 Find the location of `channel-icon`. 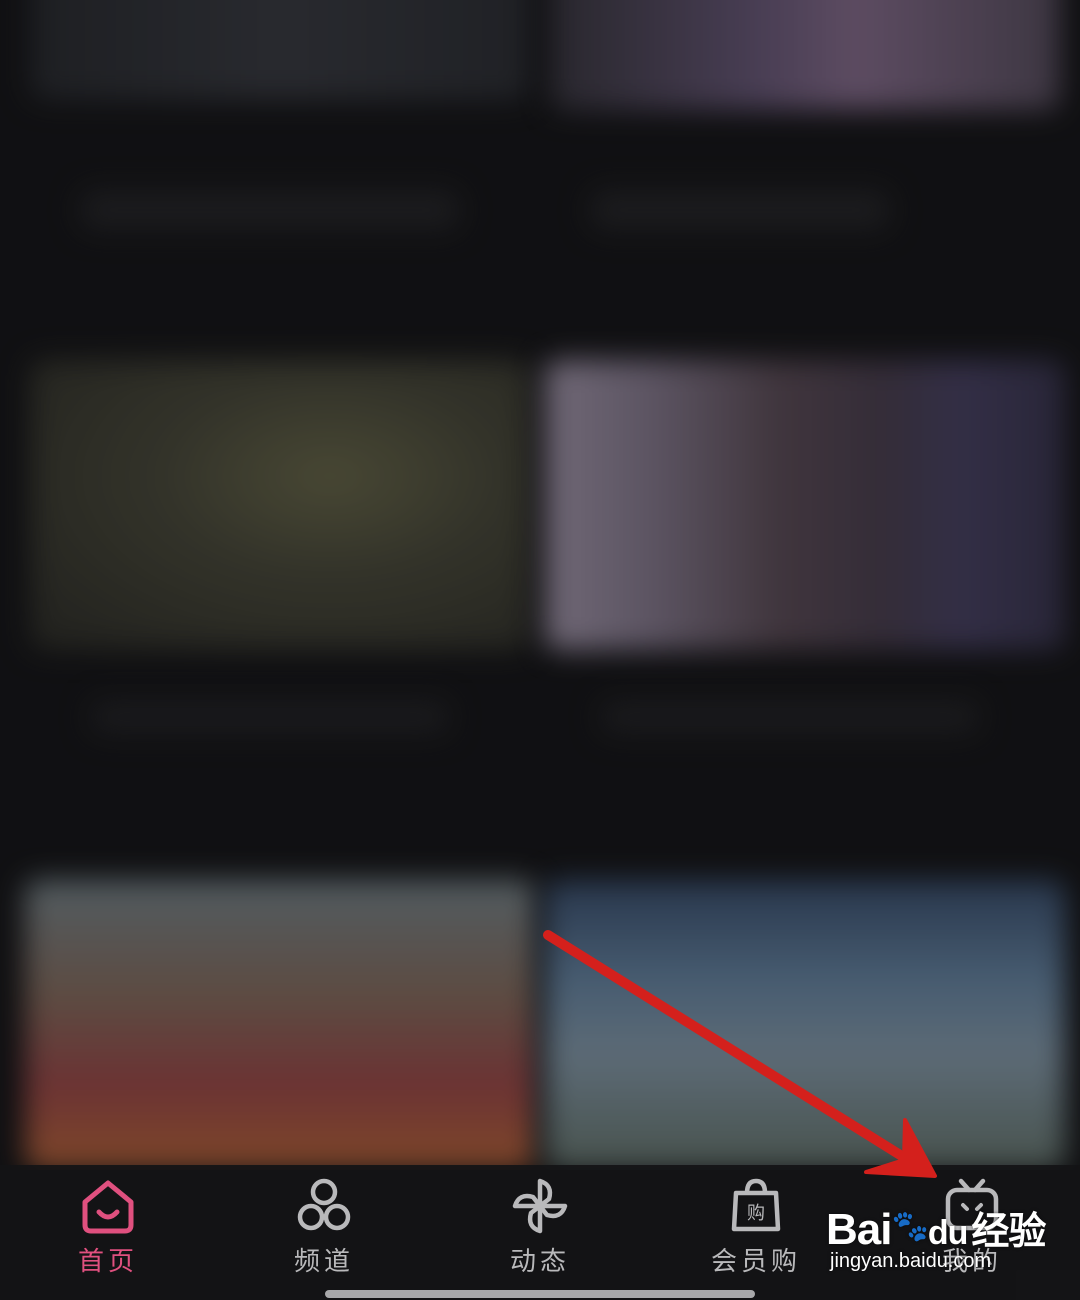

channel-icon is located at coordinates (324, 1204).